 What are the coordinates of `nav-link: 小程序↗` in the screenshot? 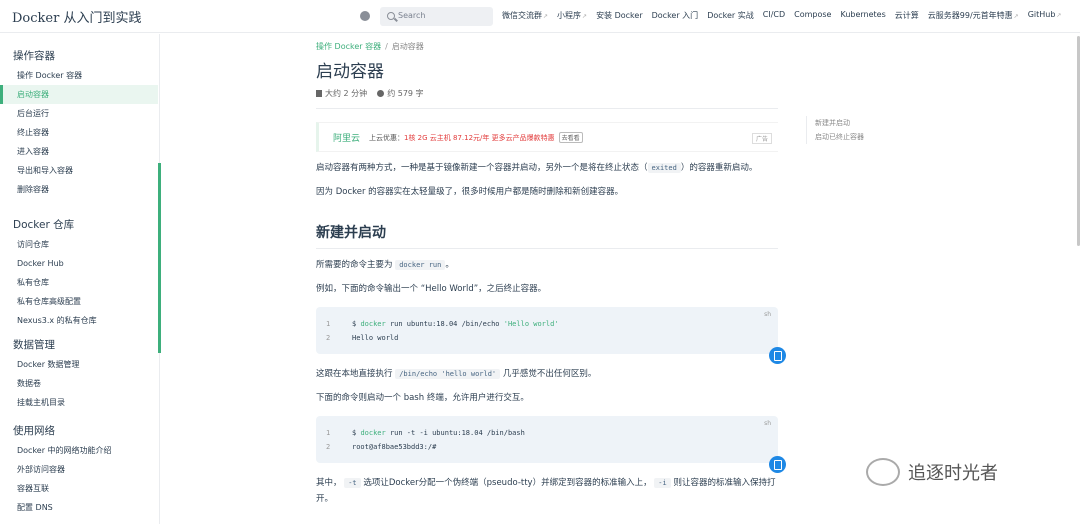 It's located at (572, 15).